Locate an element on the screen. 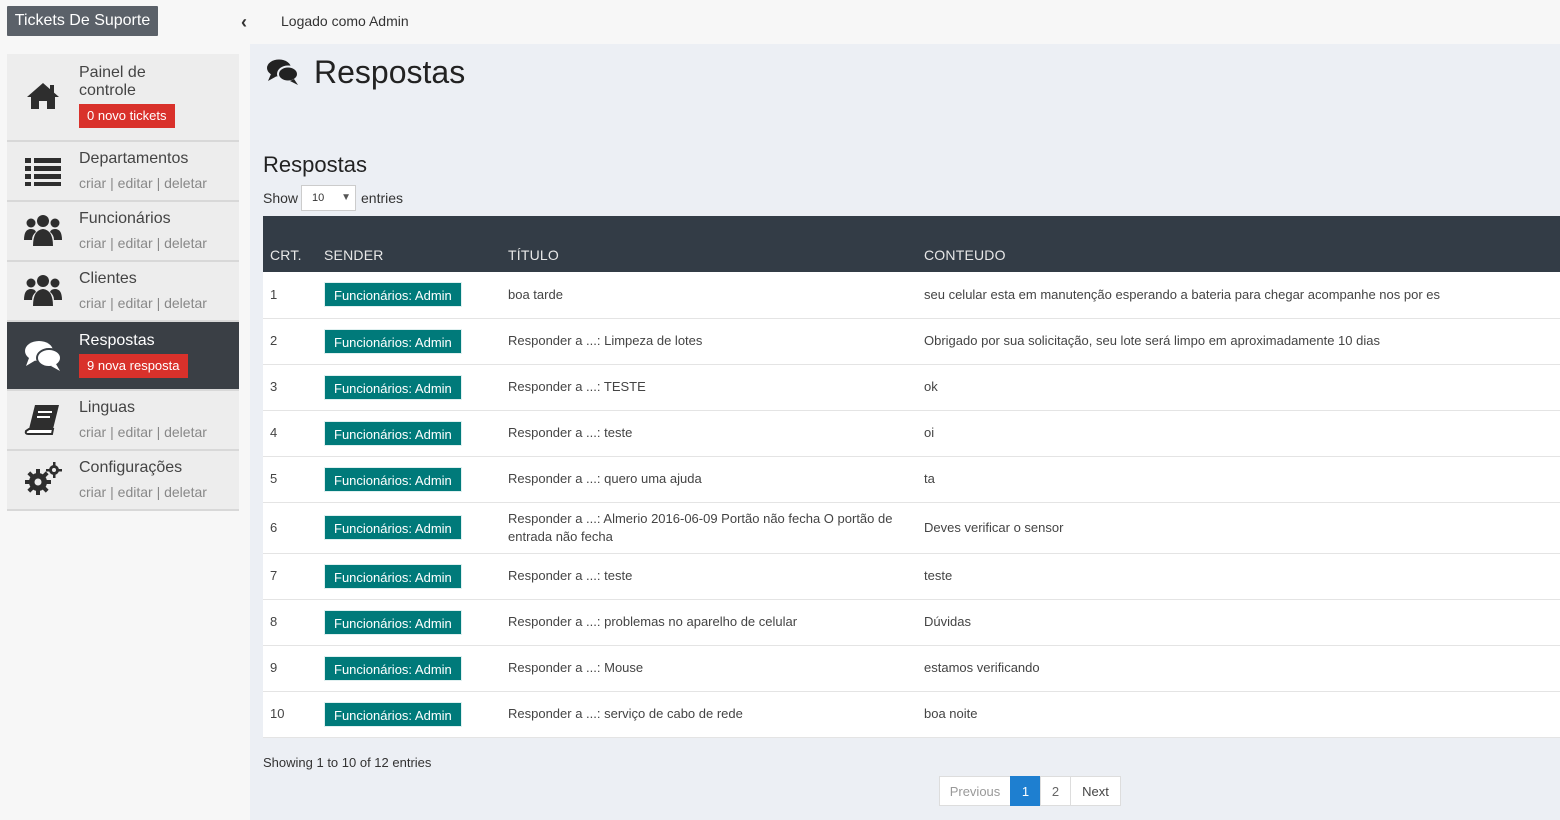  cell-crt: 10 is located at coordinates (293, 714).